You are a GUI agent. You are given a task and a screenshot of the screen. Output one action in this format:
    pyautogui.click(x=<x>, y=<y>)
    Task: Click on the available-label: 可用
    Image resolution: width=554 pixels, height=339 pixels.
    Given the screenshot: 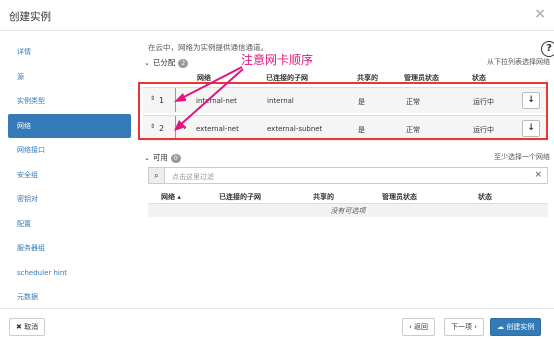 What is the action you would take?
    pyautogui.click(x=160, y=157)
    